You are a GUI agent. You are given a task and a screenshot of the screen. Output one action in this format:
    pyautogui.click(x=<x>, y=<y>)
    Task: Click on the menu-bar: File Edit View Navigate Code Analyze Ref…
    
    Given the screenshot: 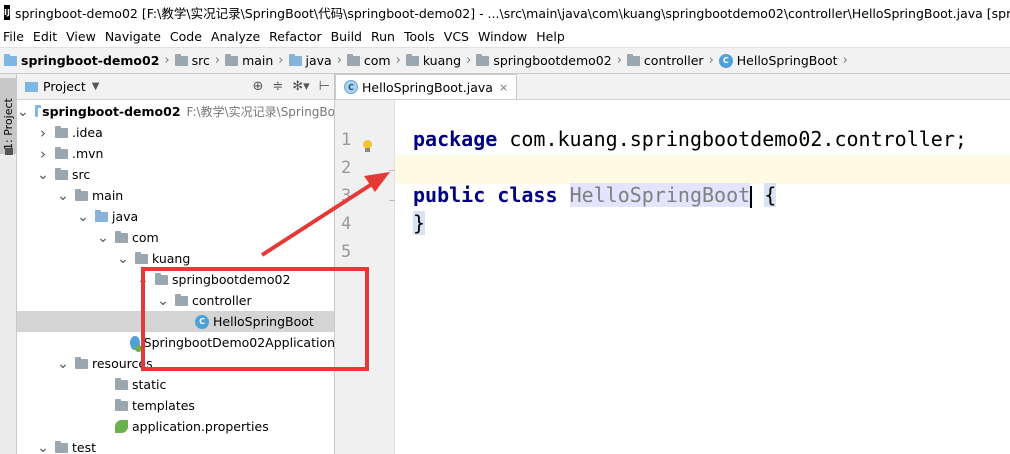 What is the action you would take?
    pyautogui.click(x=505, y=36)
    